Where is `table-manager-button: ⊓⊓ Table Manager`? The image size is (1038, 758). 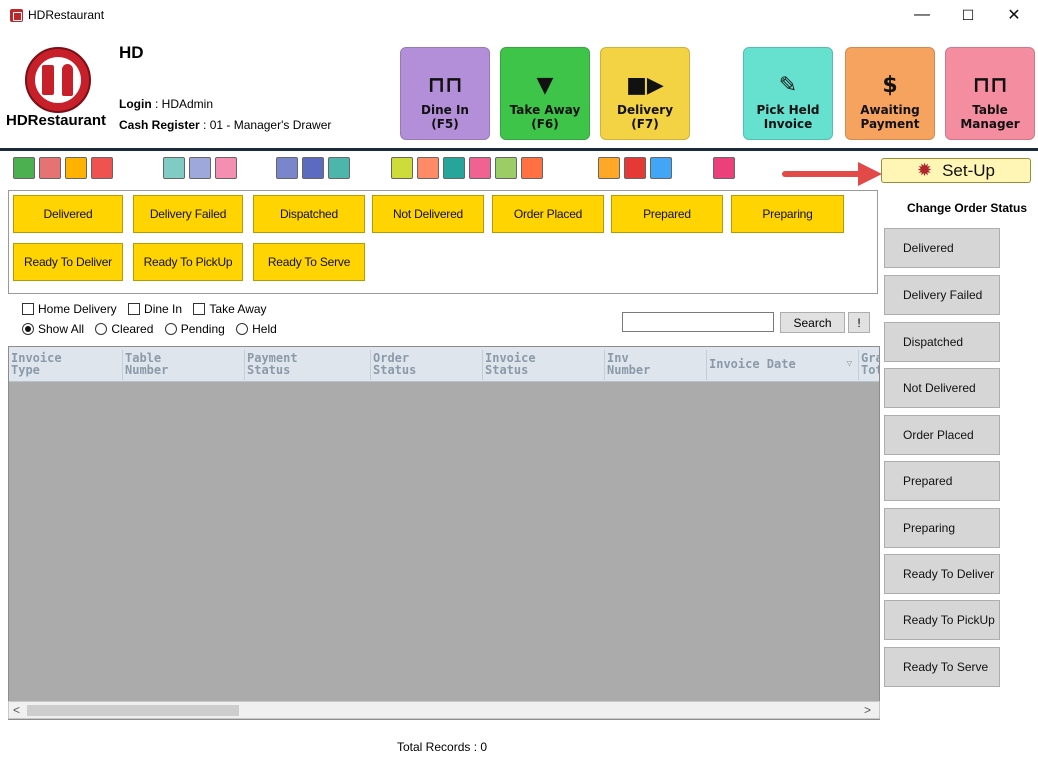 table-manager-button: ⊓⊓ Table Manager is located at coordinates (990, 93).